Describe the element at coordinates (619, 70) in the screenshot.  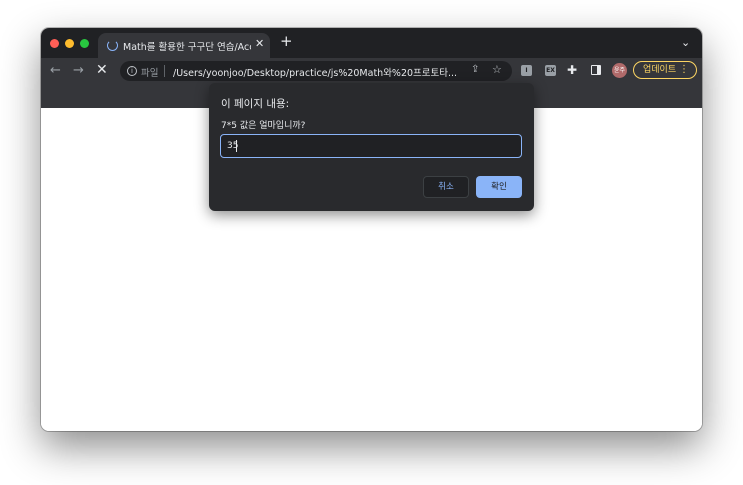
I see `profile-avatar: 윤주` at that location.